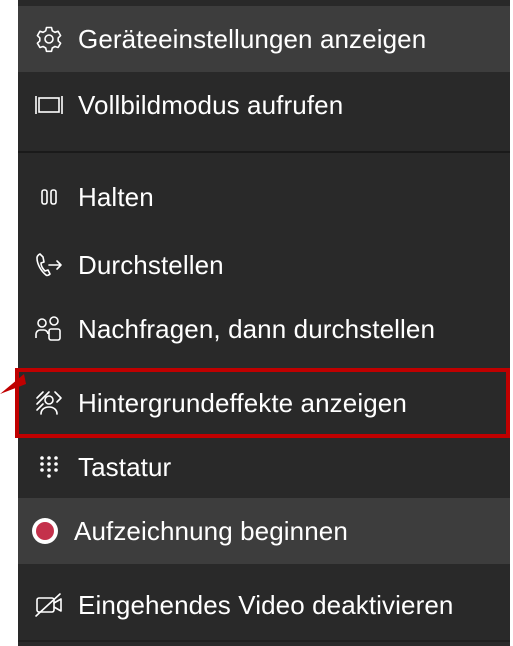 The image size is (513, 646). What do you see at coordinates (116, 196) in the screenshot?
I see `menu-item-label: Halten` at bounding box center [116, 196].